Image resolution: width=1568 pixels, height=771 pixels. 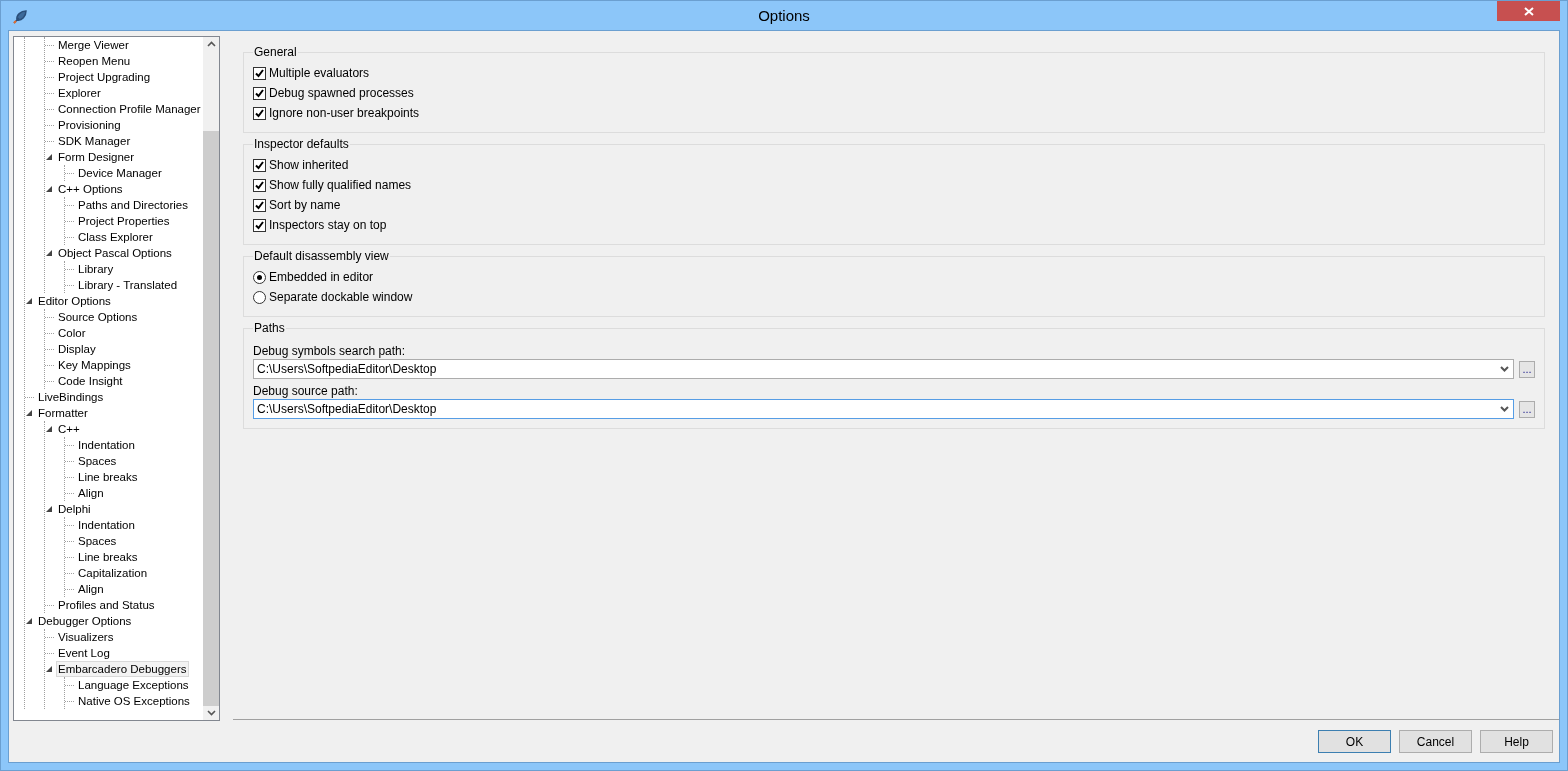 I want to click on tree-item: Form Designer, so click(x=96, y=157).